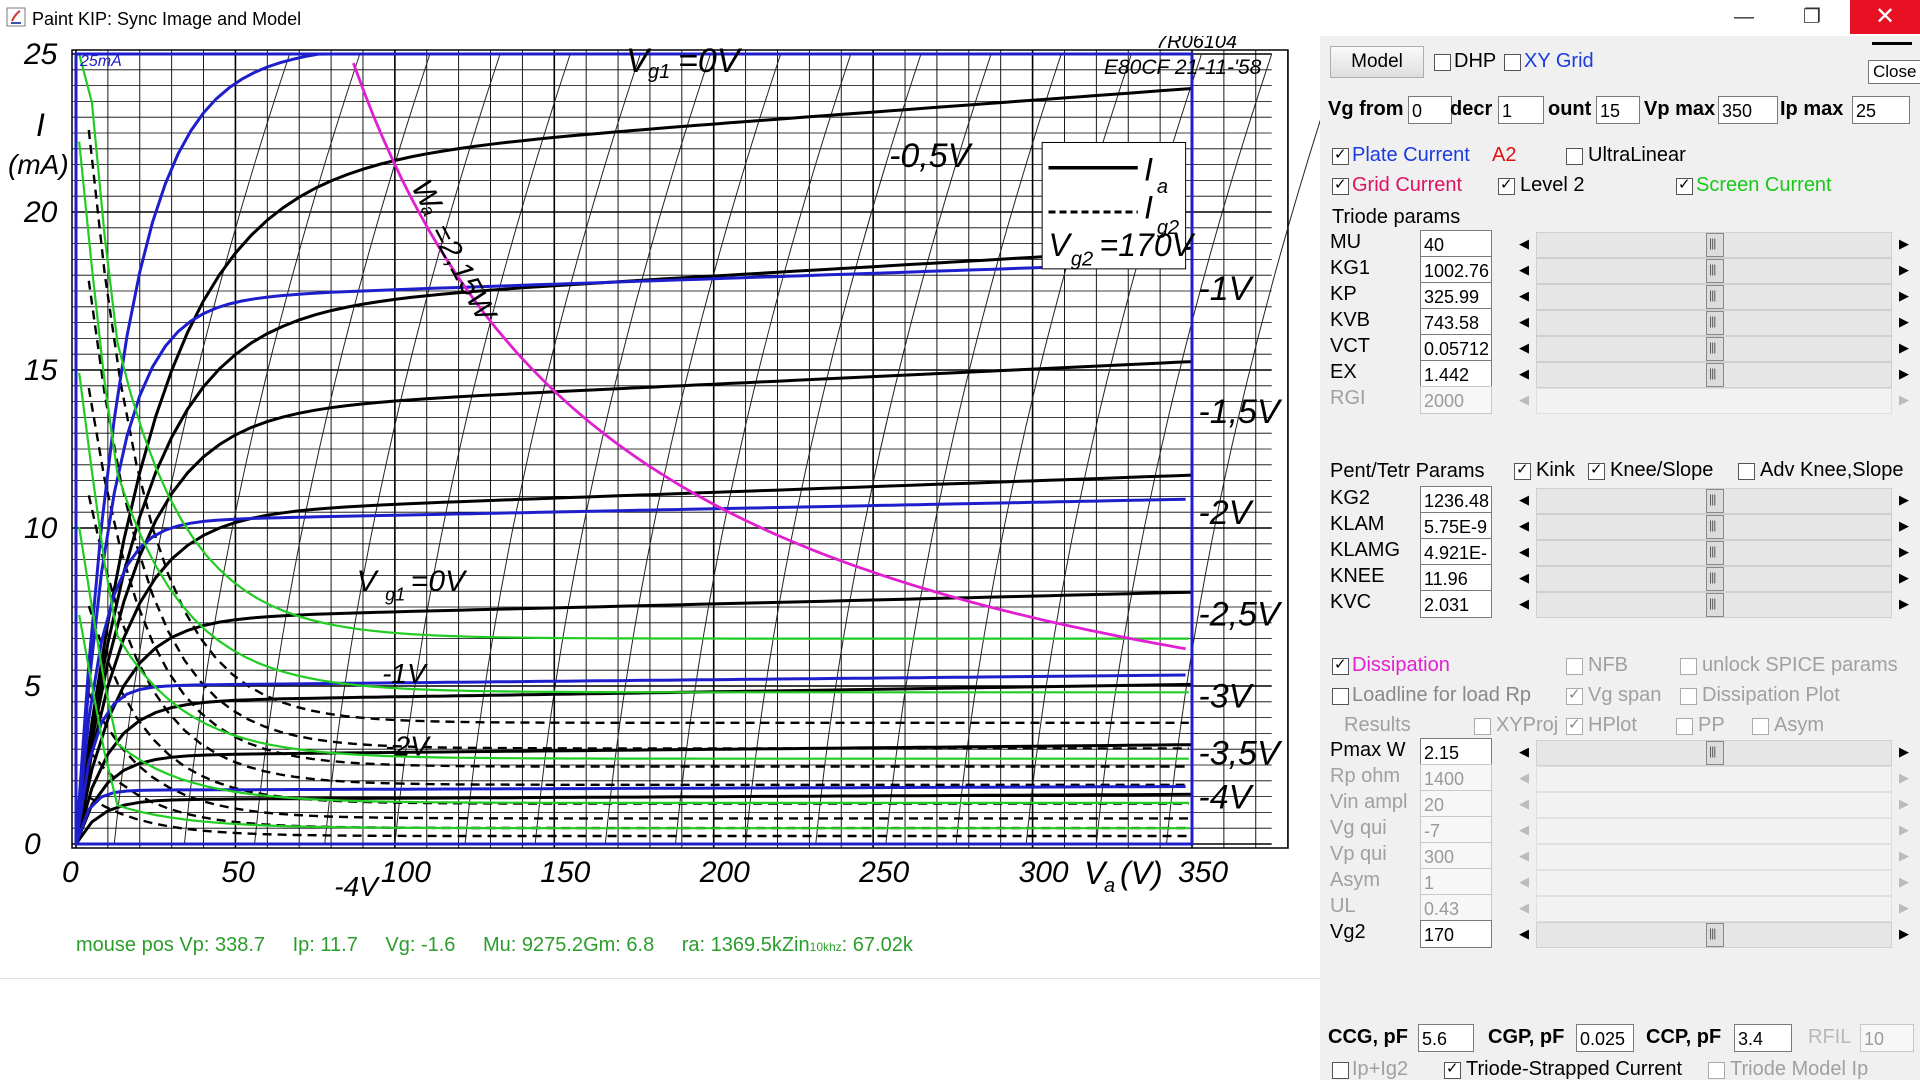 The height and width of the screenshot is (1081, 1920). What do you see at coordinates (1688, 696) in the screenshot?
I see `dissipation-plot-checkbox` at bounding box center [1688, 696].